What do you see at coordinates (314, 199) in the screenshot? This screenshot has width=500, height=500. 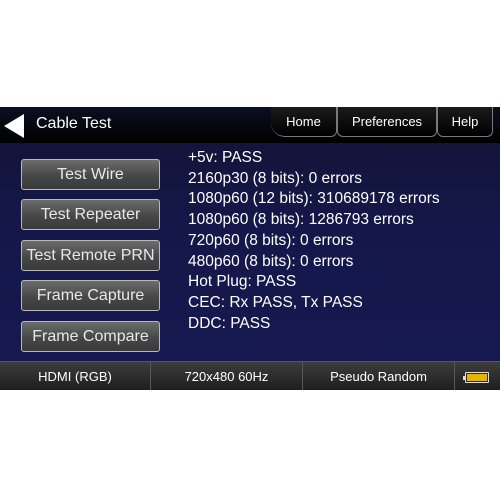 I see `result-line: 1080p60 (12 bits): 310689178 errors` at bounding box center [314, 199].